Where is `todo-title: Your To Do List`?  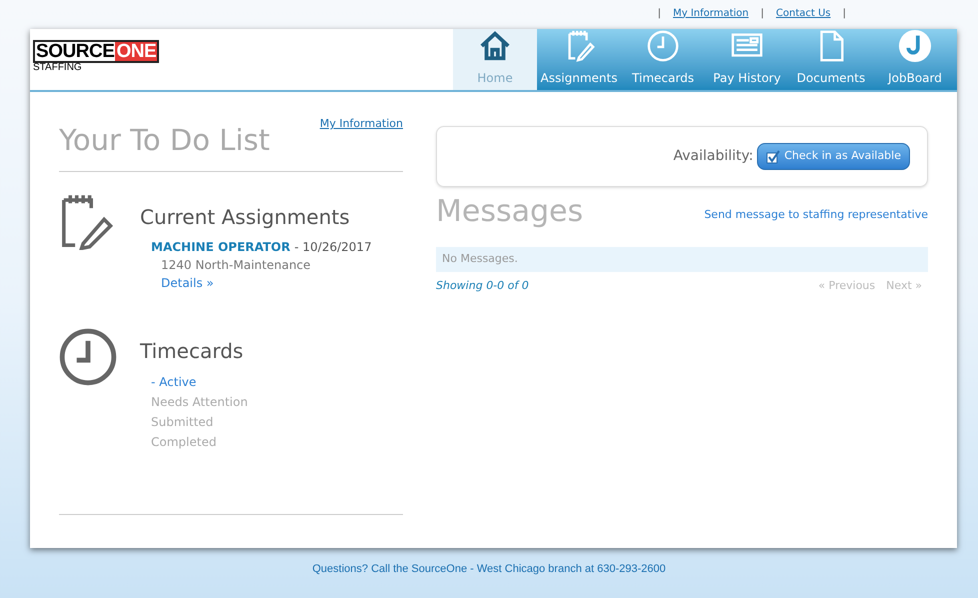 todo-title: Your To Do List is located at coordinates (164, 140).